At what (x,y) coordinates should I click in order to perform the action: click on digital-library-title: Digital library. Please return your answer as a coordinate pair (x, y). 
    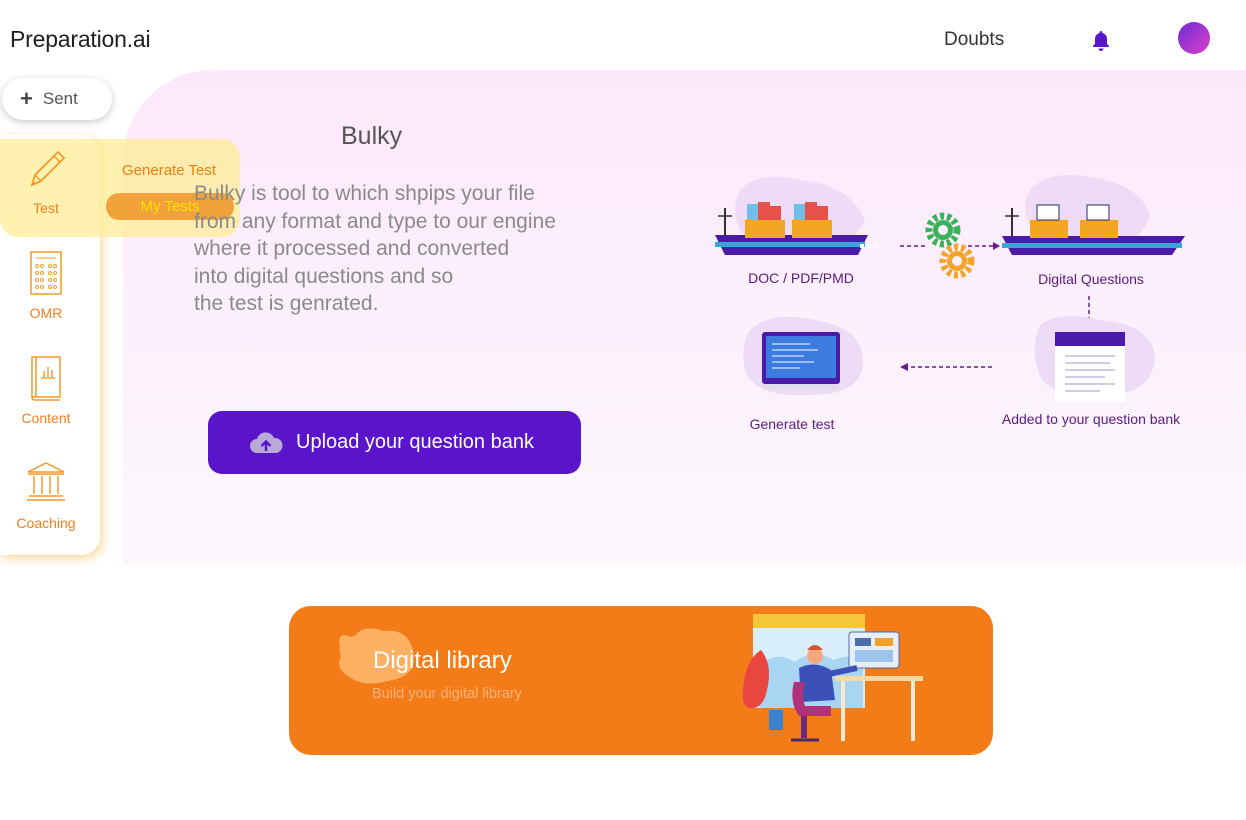
    Looking at the image, I should click on (442, 660).